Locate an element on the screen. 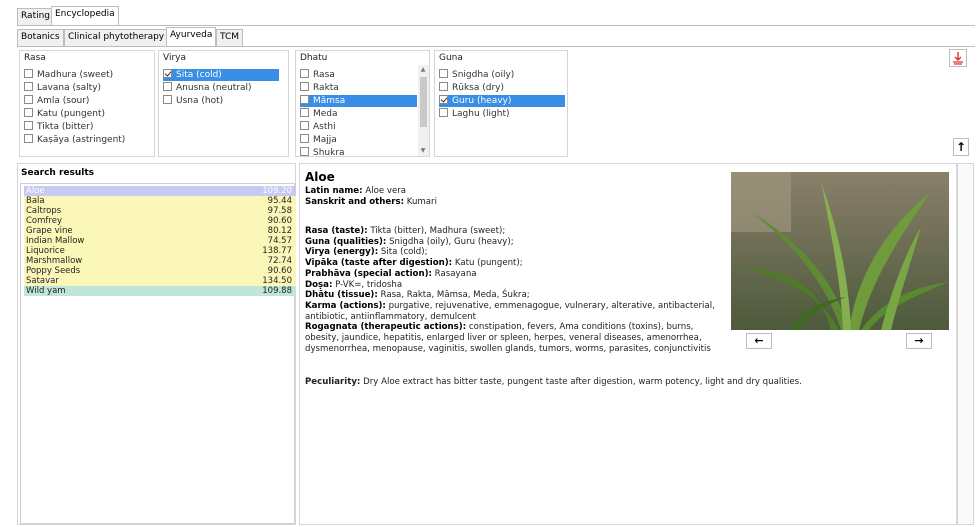 The image size is (977, 527). dhatu-item-majja: Majja is located at coordinates (318, 140).